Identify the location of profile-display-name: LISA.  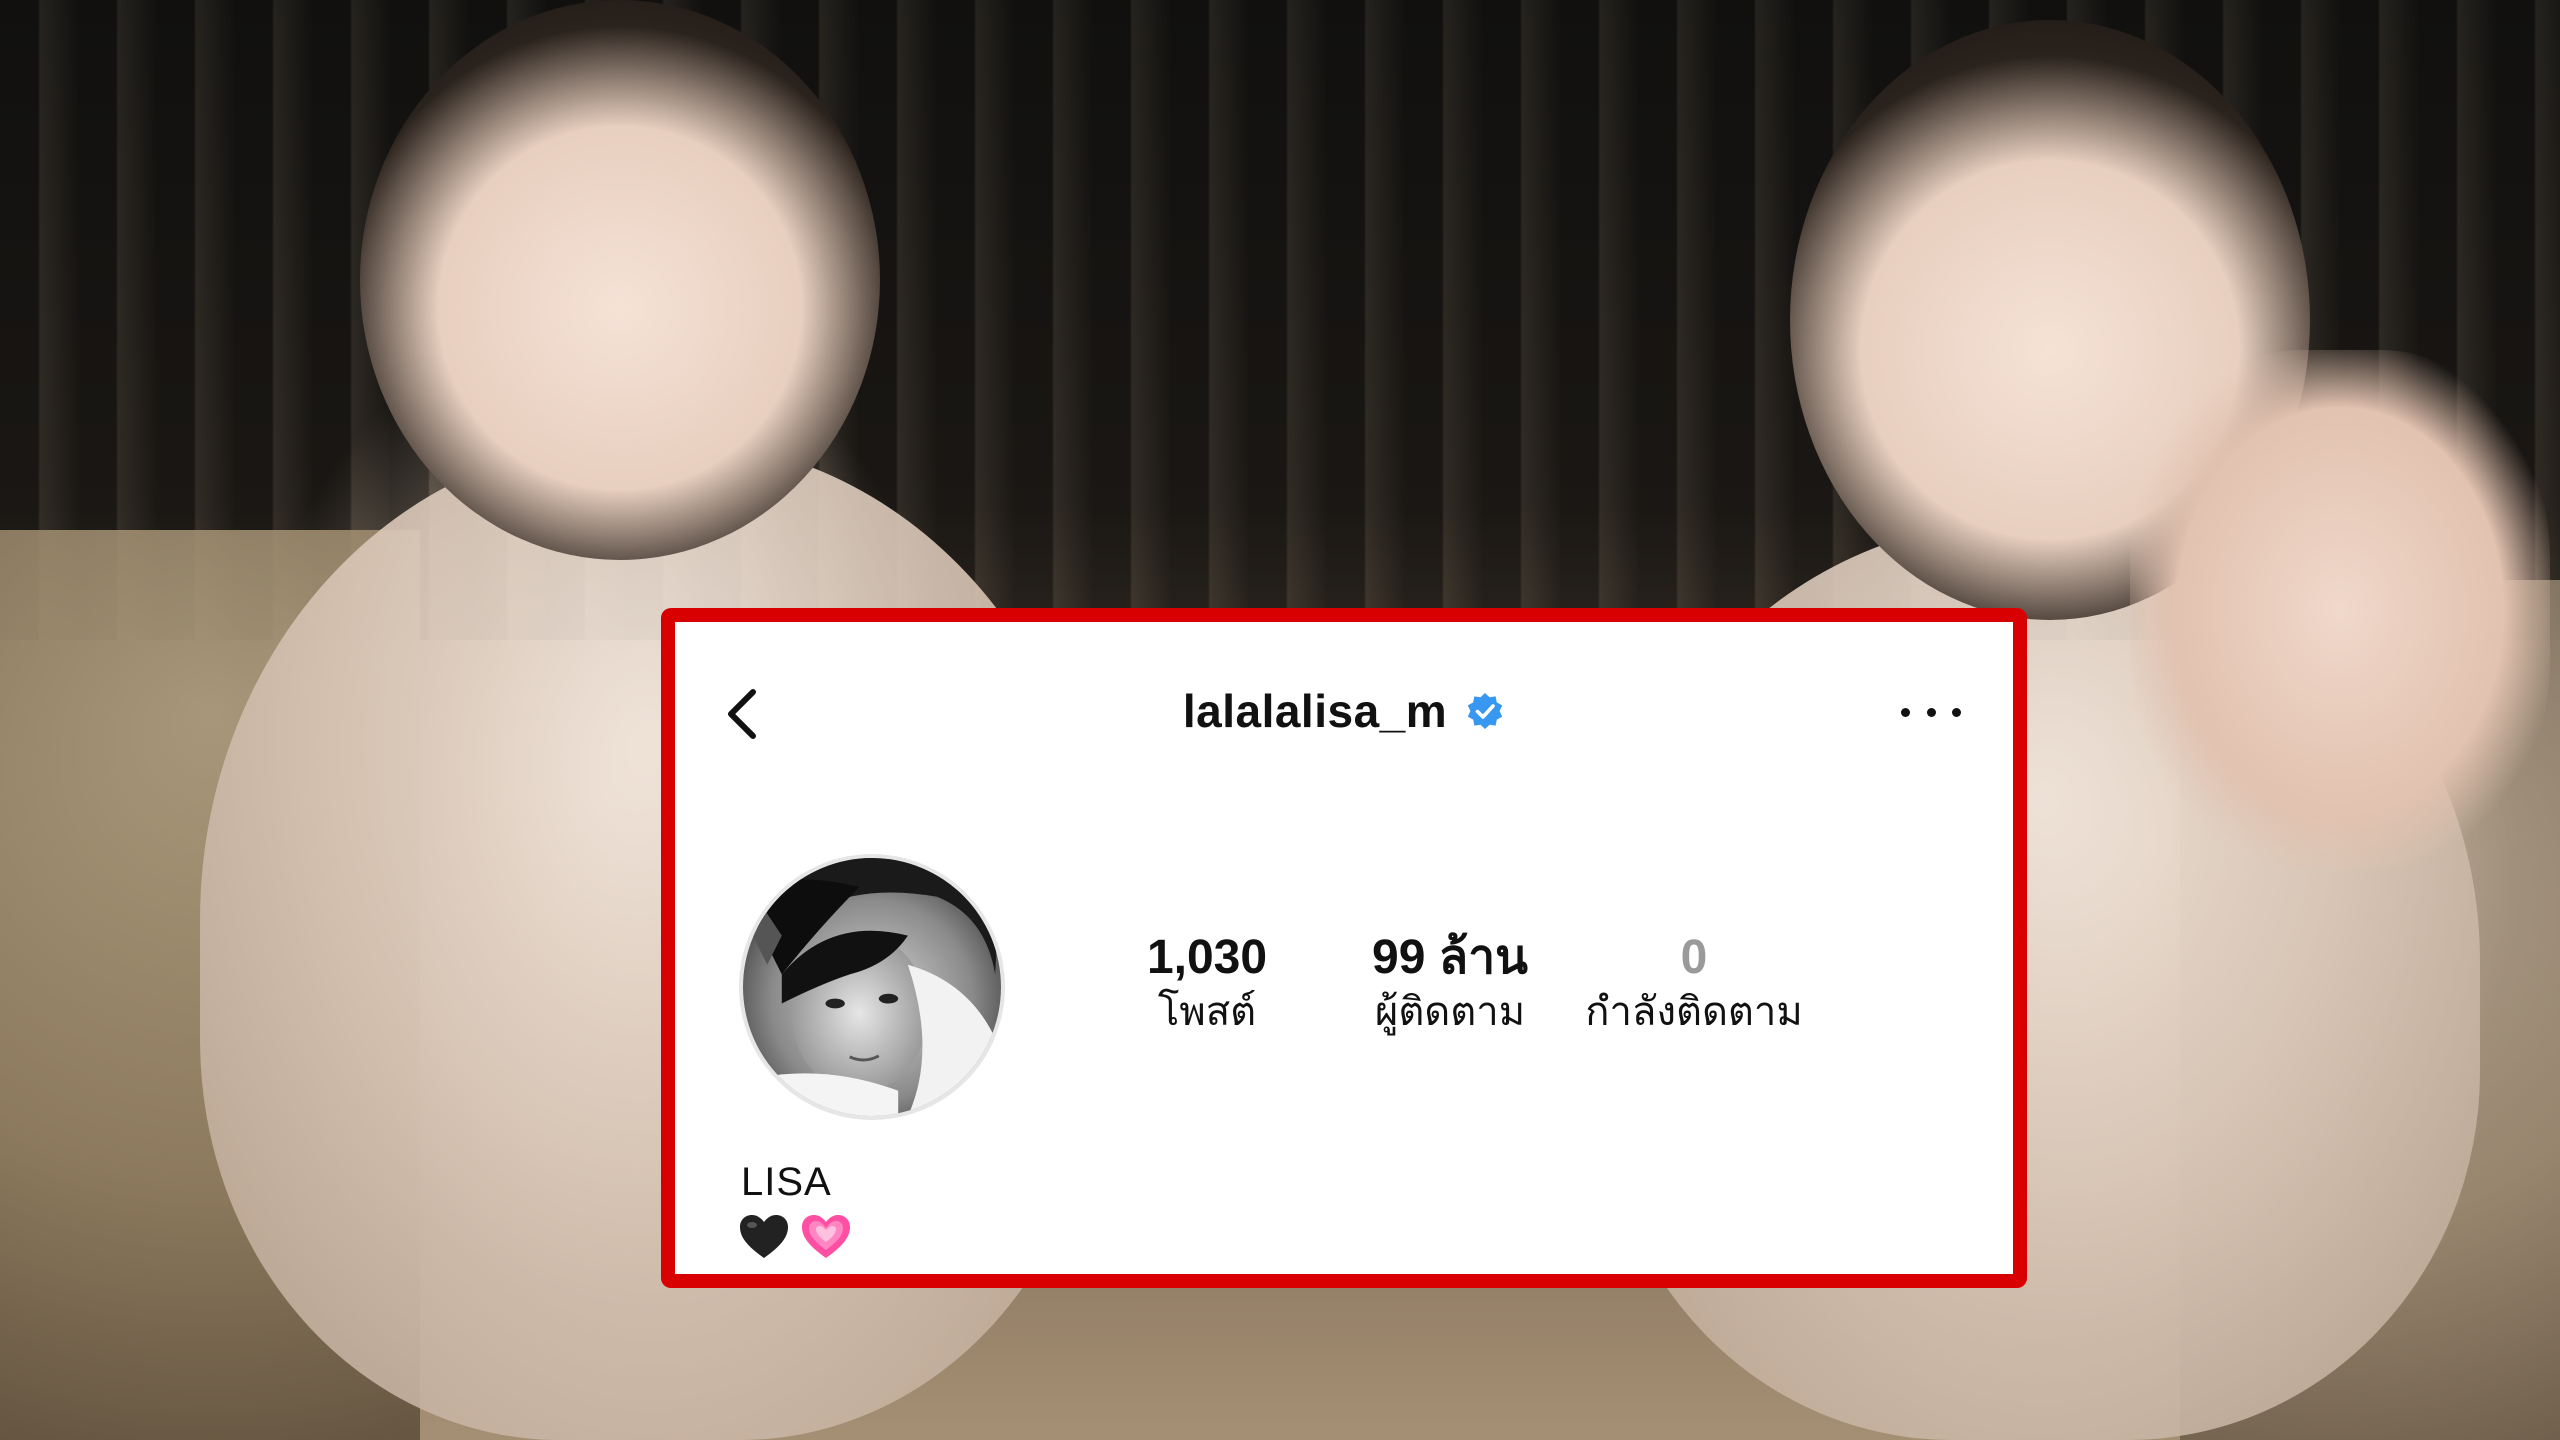
(786, 1182).